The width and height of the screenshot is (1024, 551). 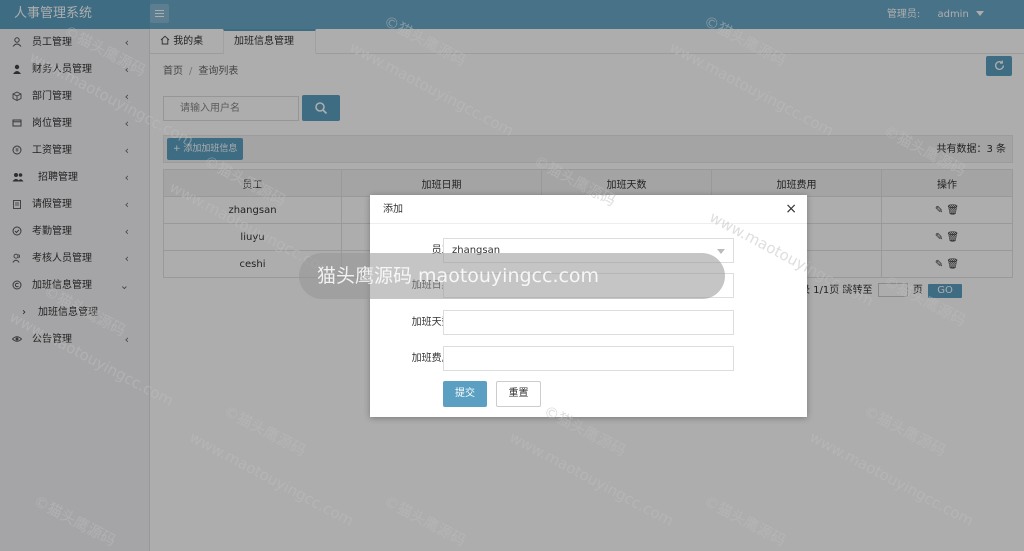 What do you see at coordinates (476, 250) in the screenshot?
I see `employee-selected-value: zhangsan` at bounding box center [476, 250].